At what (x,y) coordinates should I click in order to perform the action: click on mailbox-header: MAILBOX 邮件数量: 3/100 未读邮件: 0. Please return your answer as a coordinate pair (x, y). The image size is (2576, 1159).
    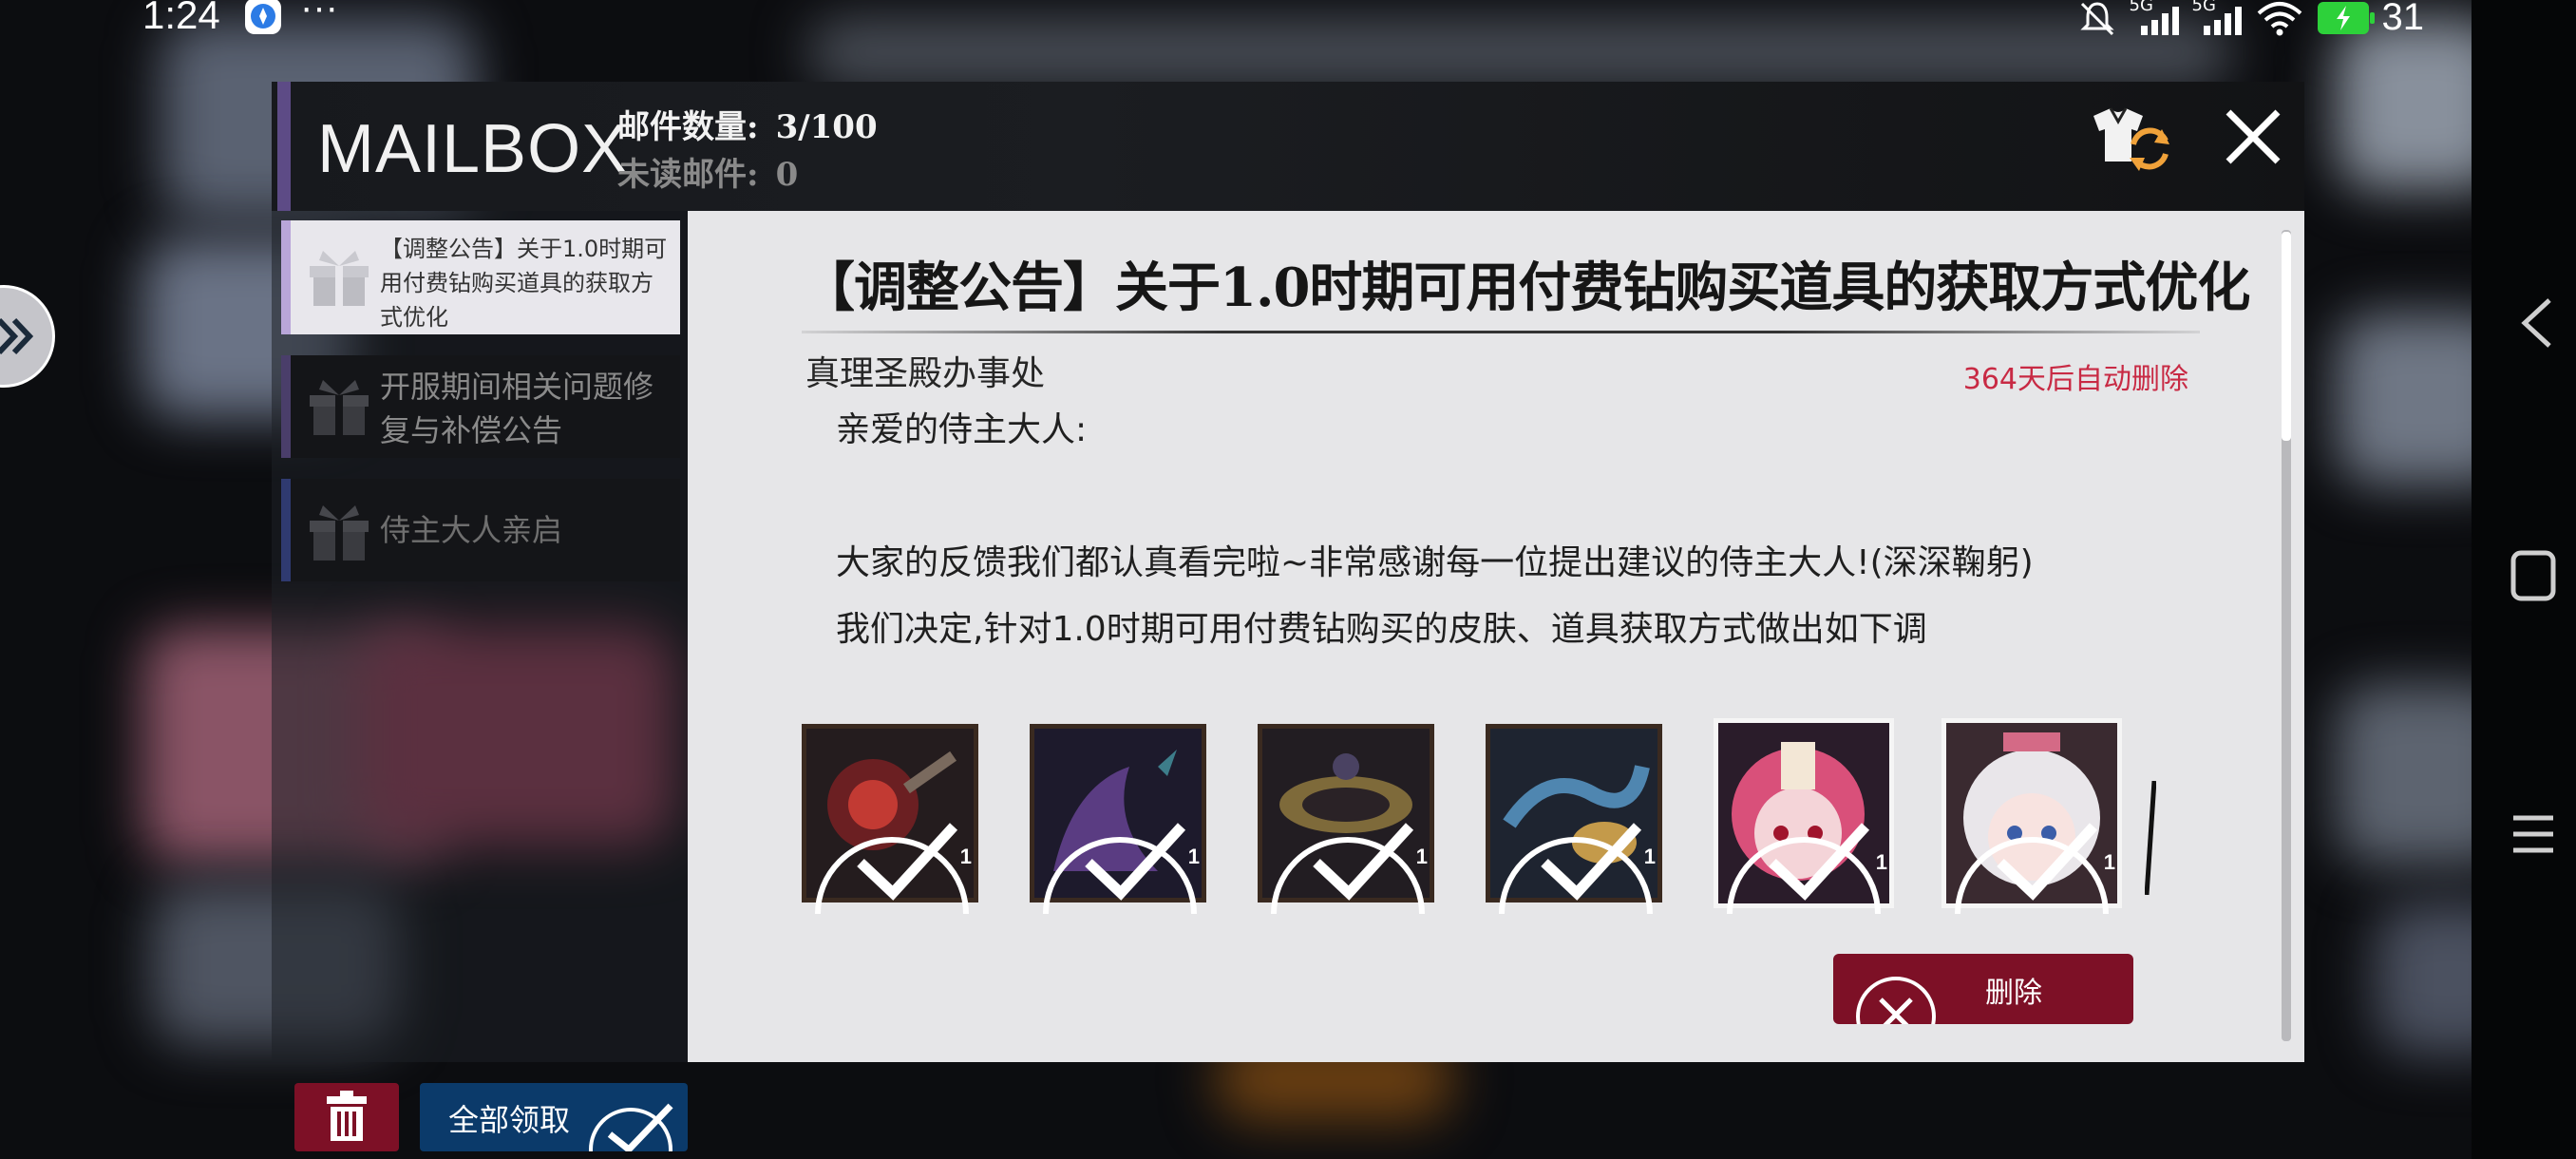
    Looking at the image, I should click on (1288, 146).